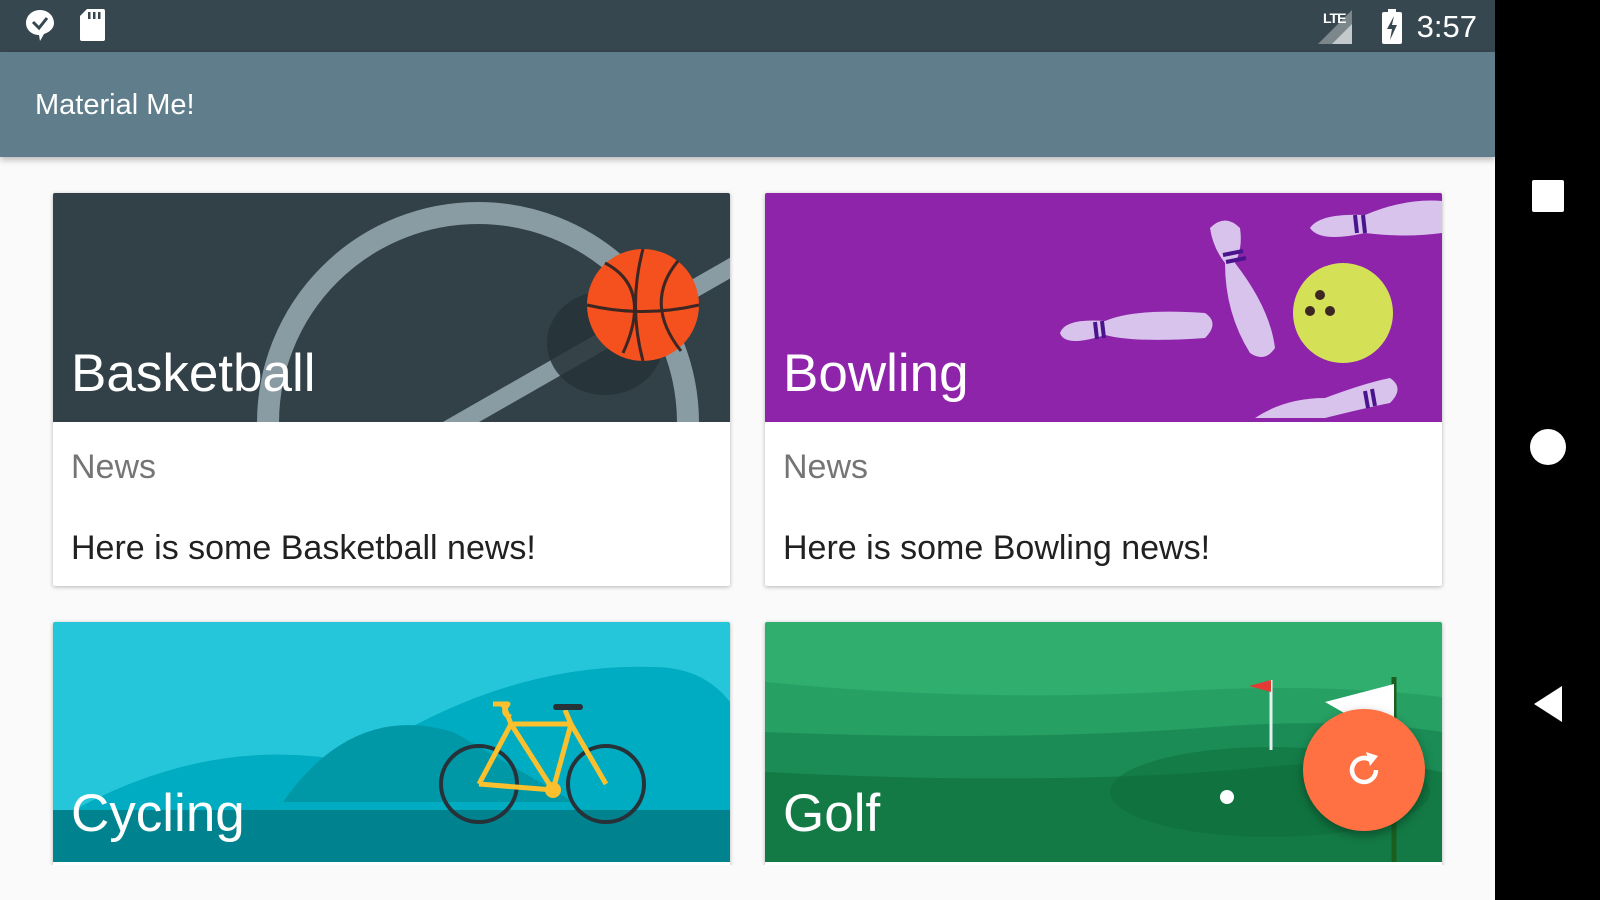 This screenshot has width=1600, height=900. I want to click on cycling-image: Cycling, so click(391, 742).